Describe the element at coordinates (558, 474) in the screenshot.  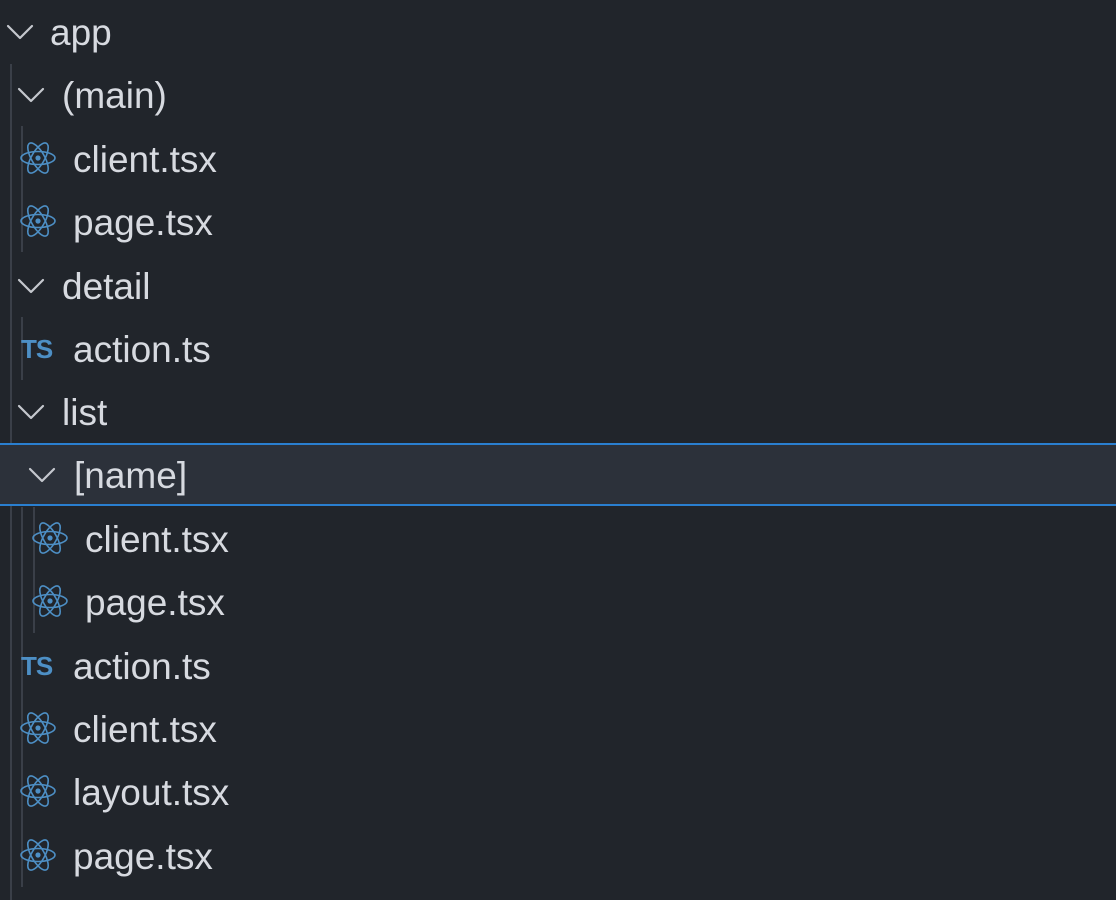
I see `folder-row-name: [name]` at that location.